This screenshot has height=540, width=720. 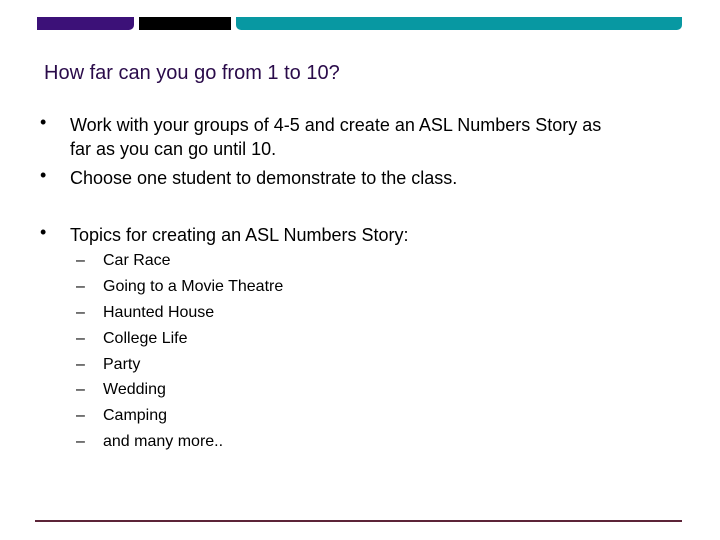 What do you see at coordinates (159, 312) in the screenshot?
I see `topic-text: Haunted House` at bounding box center [159, 312].